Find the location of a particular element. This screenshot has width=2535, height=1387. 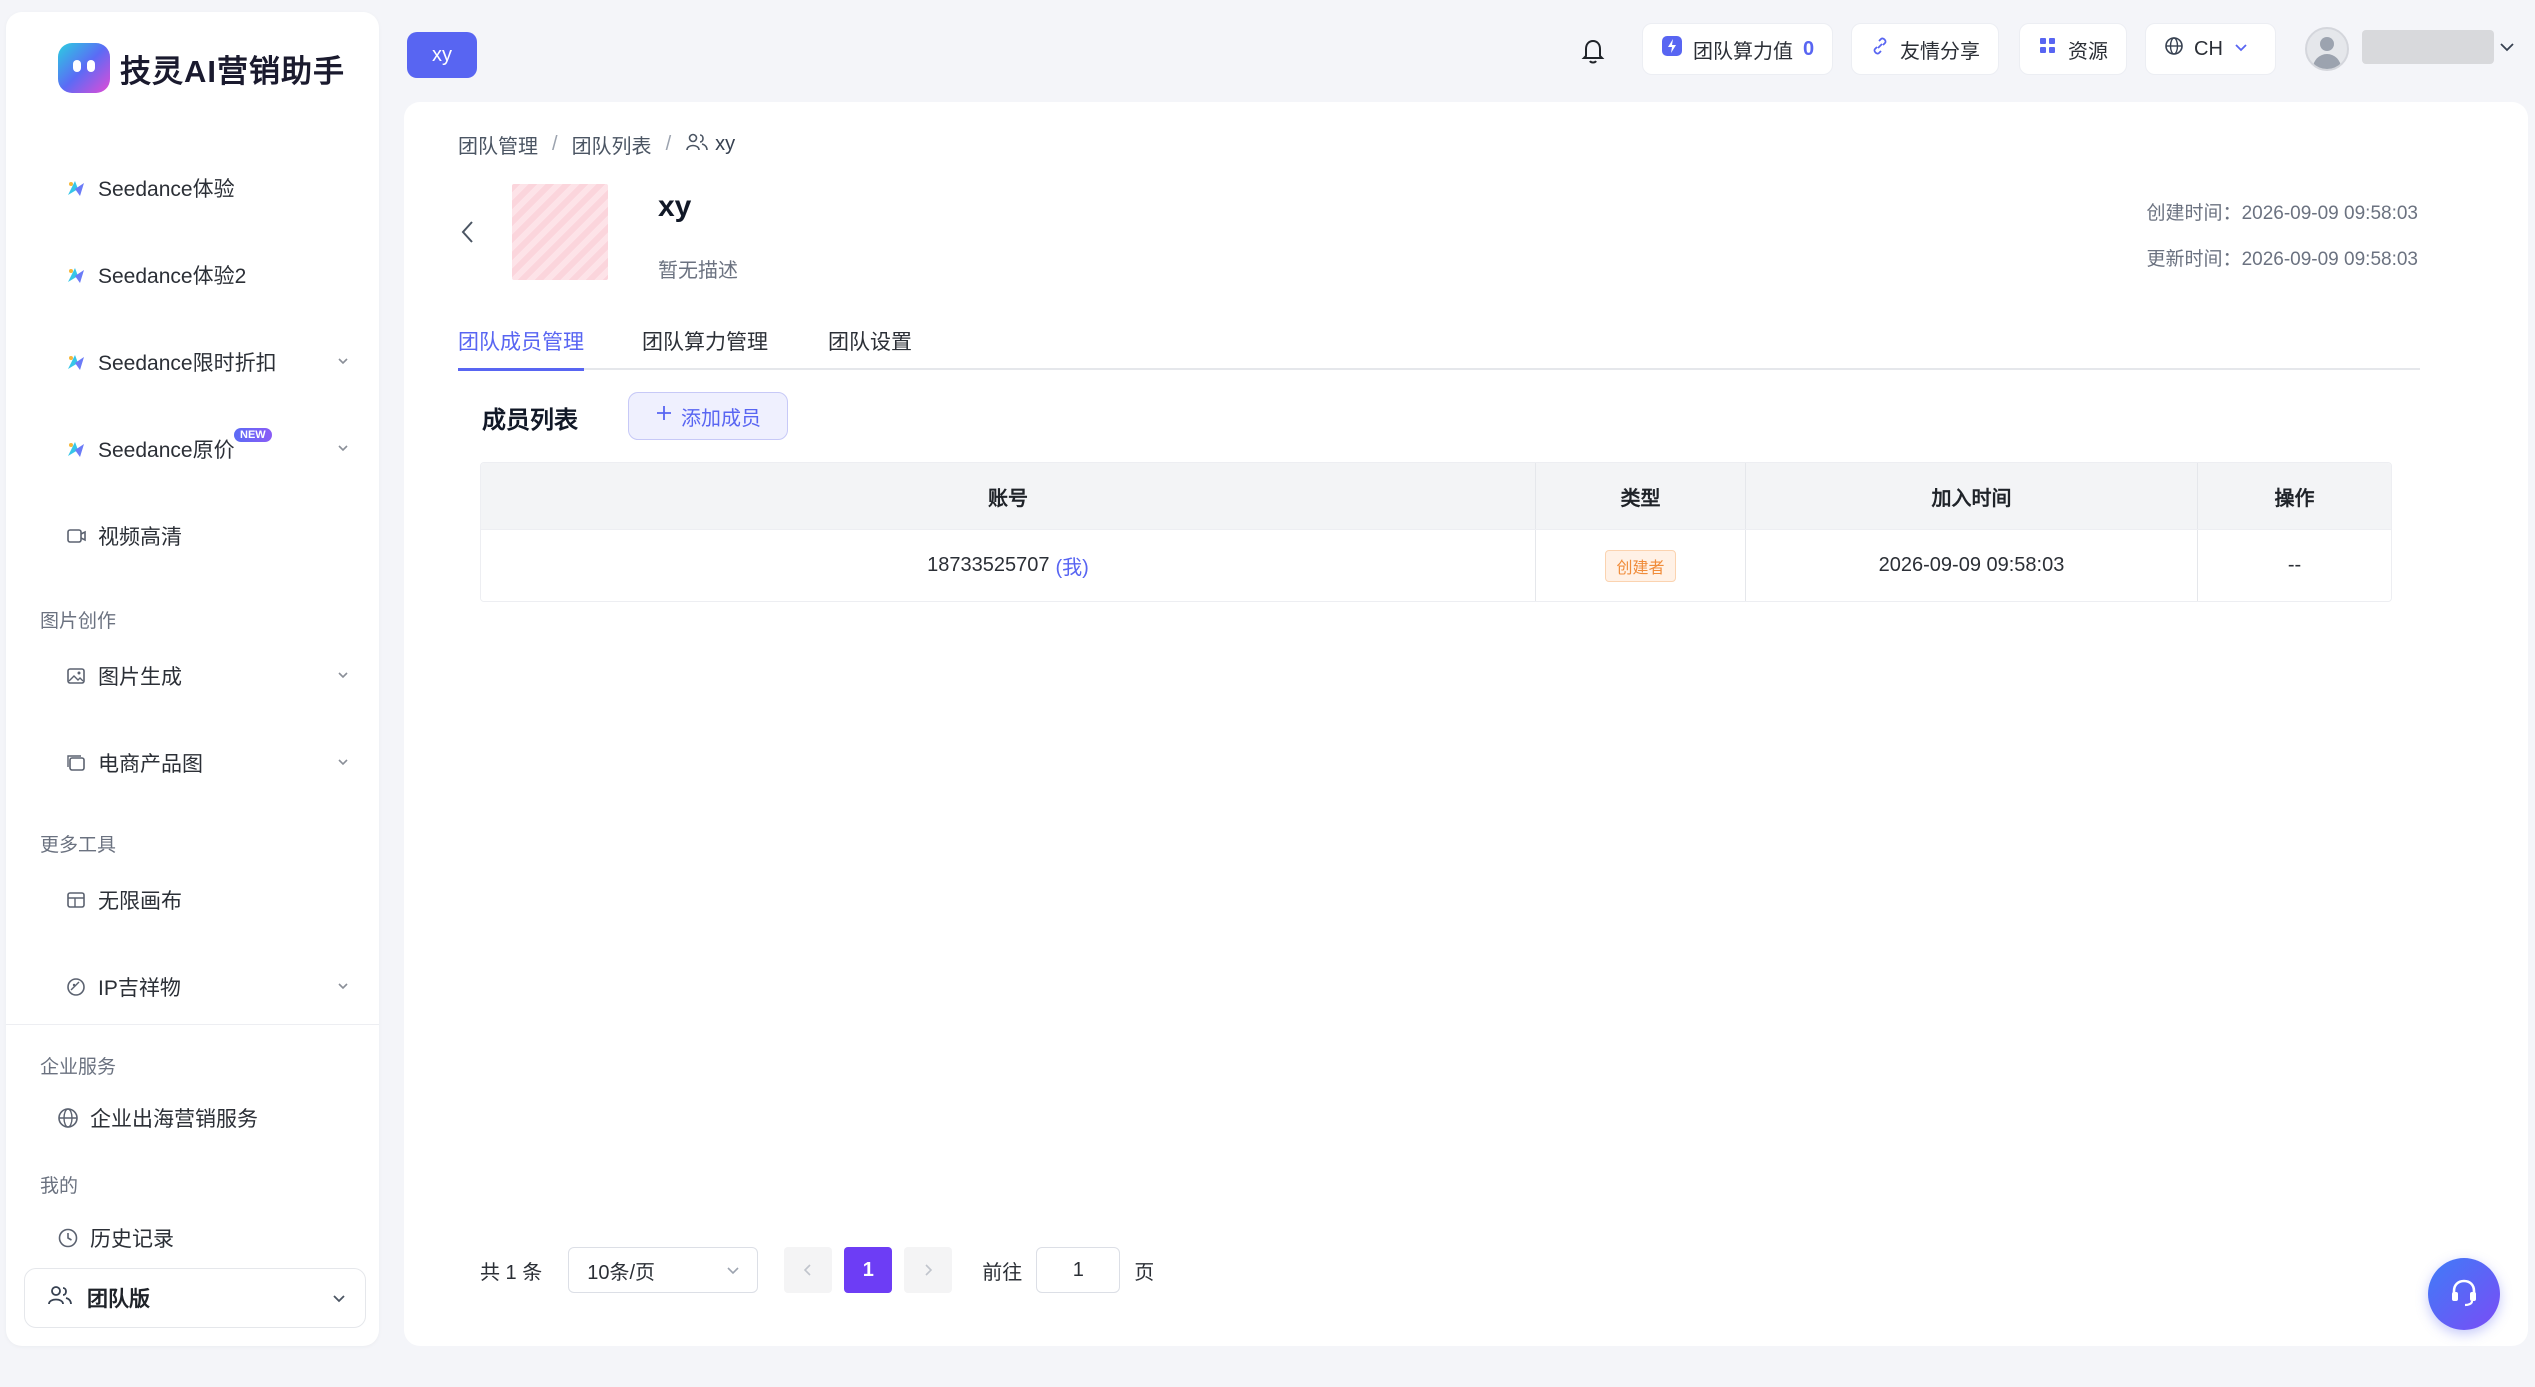

joined-cell: 2026-09-09 09:58:03 is located at coordinates (1972, 565).